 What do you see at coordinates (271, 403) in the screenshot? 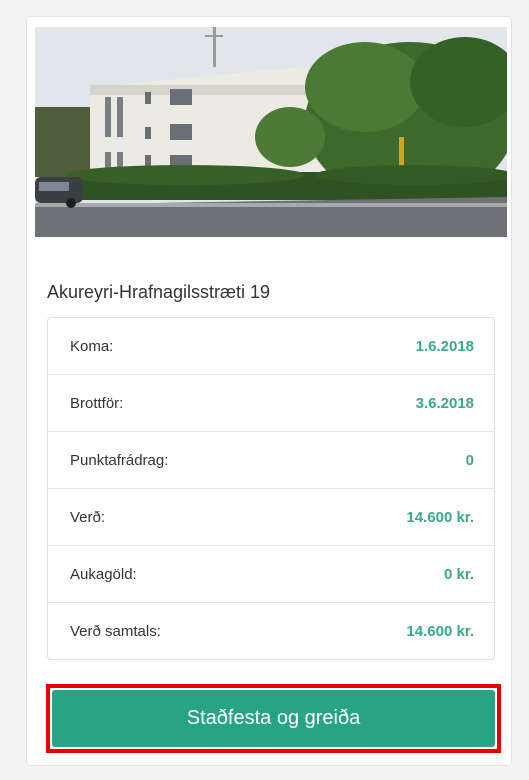
I see `detail-row-departure: Brottför: 3.6.2018` at bounding box center [271, 403].